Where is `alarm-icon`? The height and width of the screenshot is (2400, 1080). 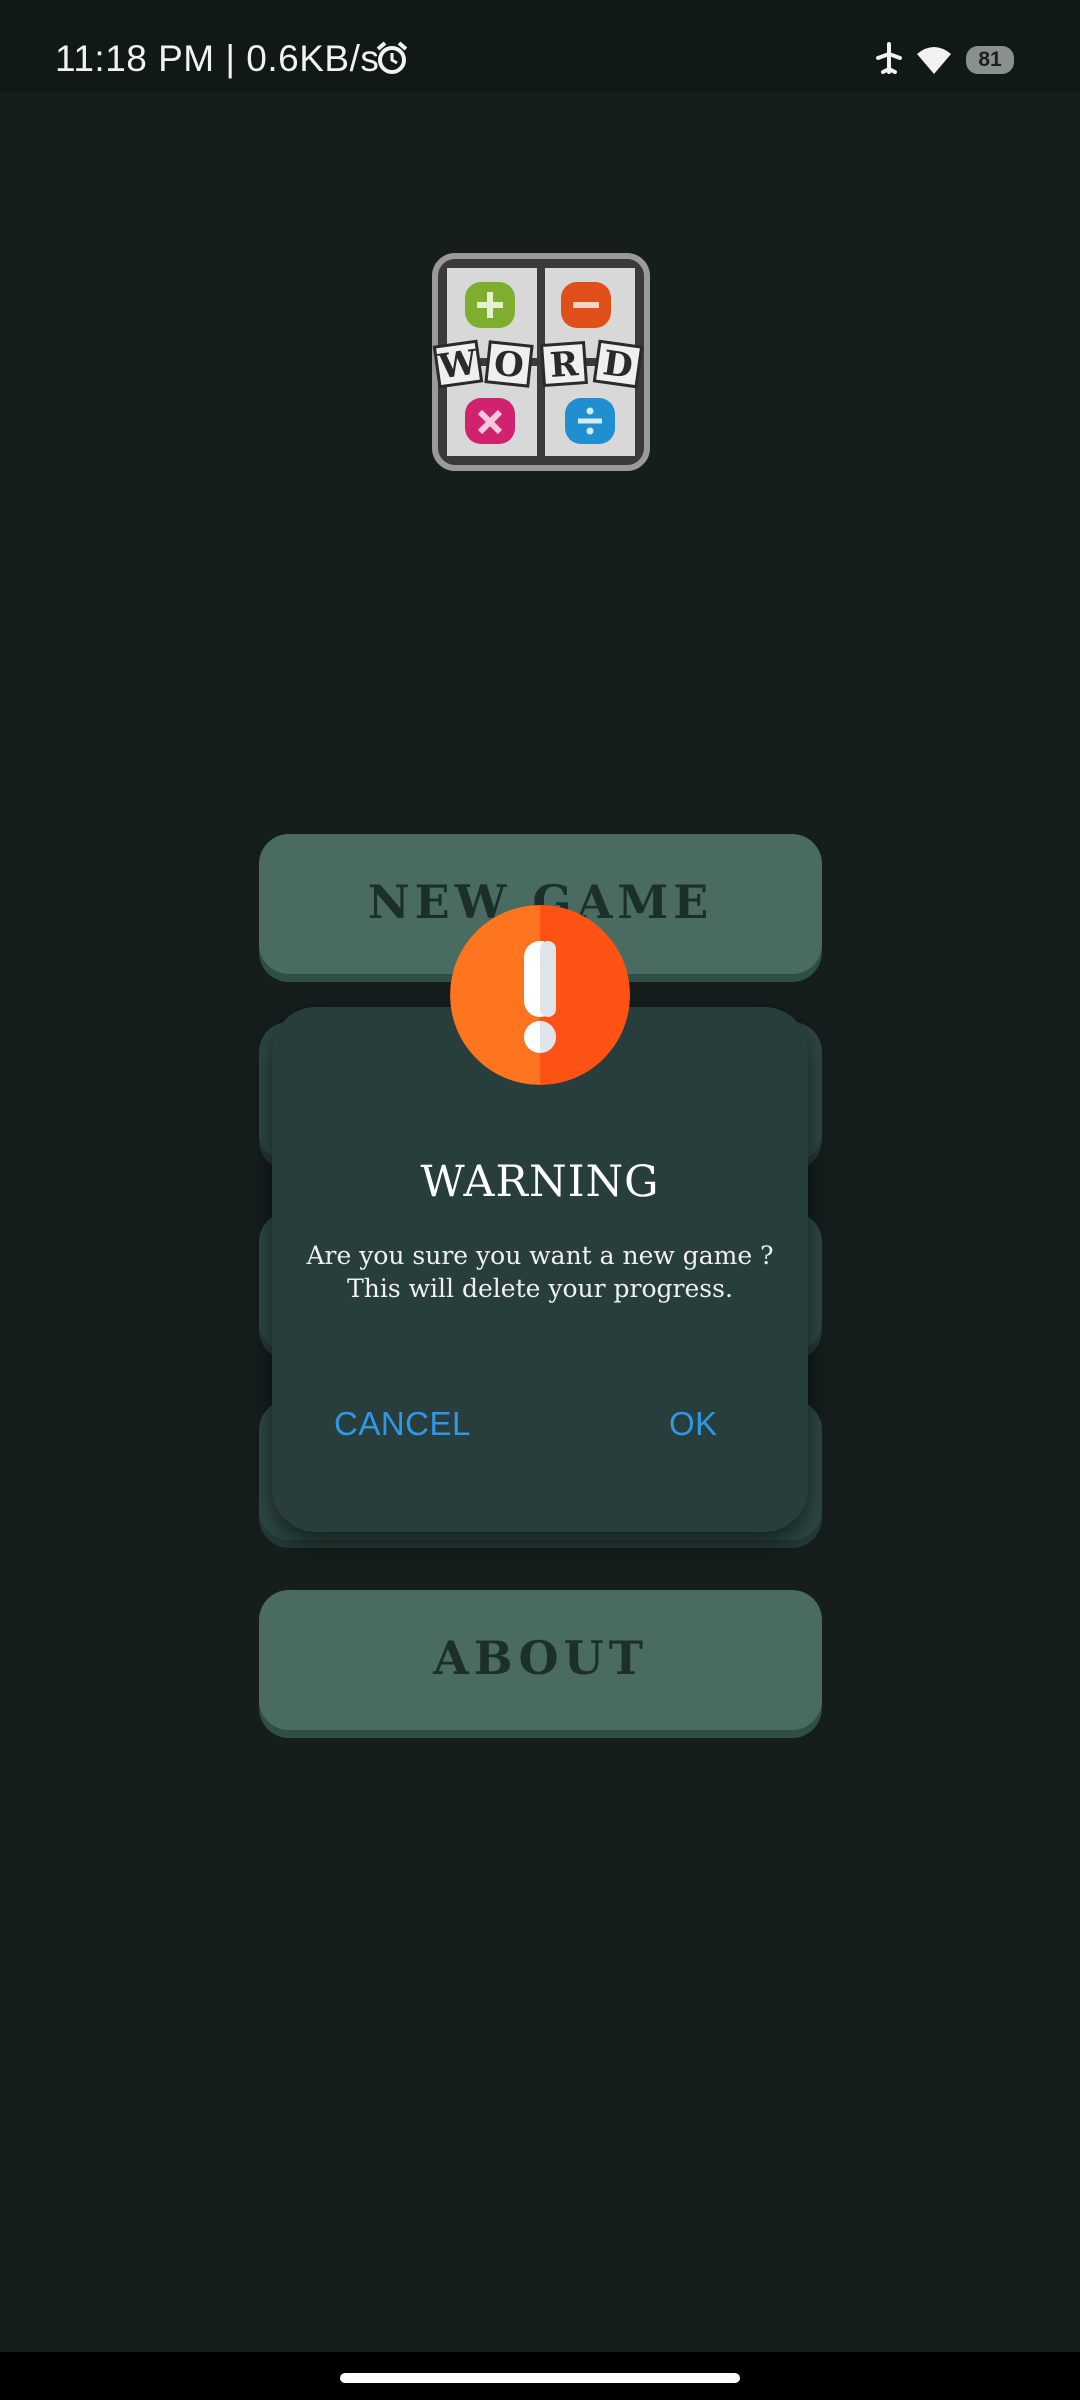
alarm-icon is located at coordinates (392, 57).